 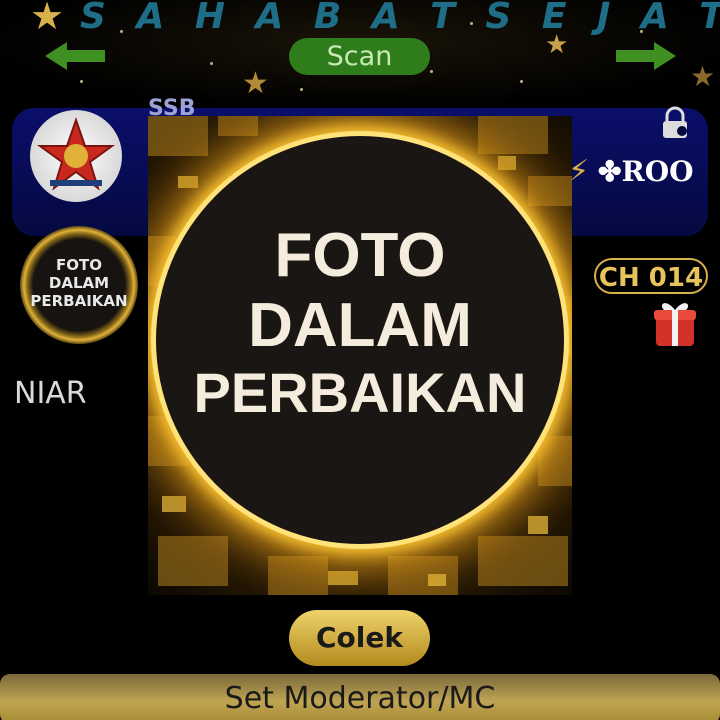 I want to click on scan-button: Scan, so click(x=359, y=56).